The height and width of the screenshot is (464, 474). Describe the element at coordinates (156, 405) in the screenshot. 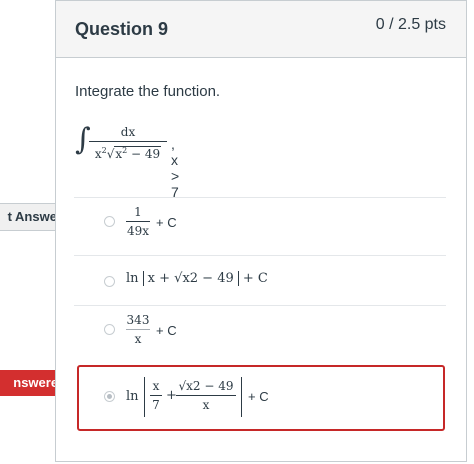

I see `option-4-frac1-den: 7` at that location.